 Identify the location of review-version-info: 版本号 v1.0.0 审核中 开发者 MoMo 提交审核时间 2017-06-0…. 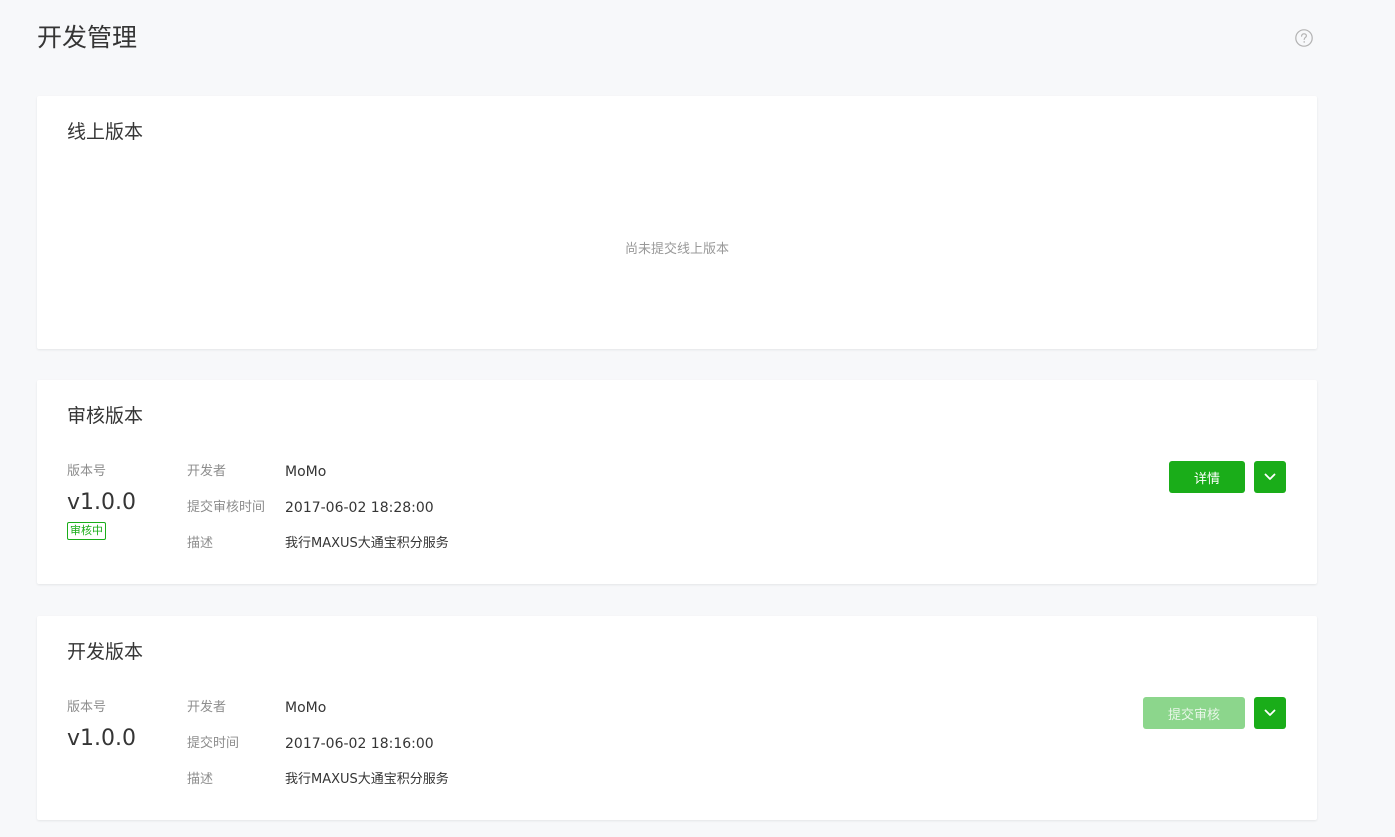
(467, 517).